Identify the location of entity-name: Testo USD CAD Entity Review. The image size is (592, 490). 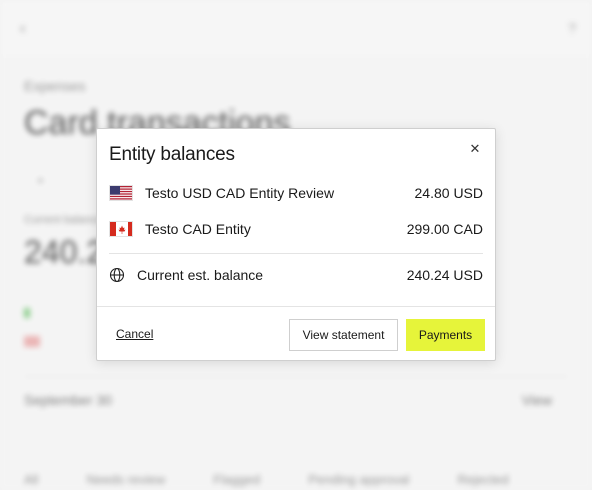
(240, 193).